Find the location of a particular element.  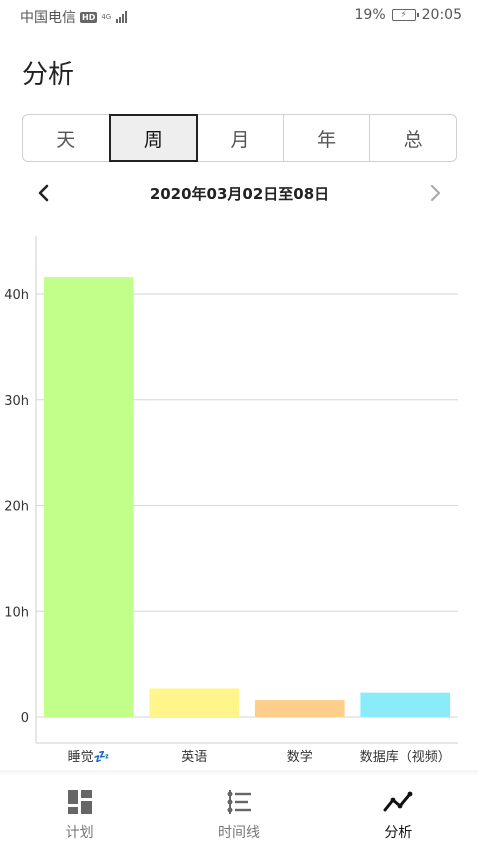

x-tick-label: 英语 is located at coordinates (194, 757).